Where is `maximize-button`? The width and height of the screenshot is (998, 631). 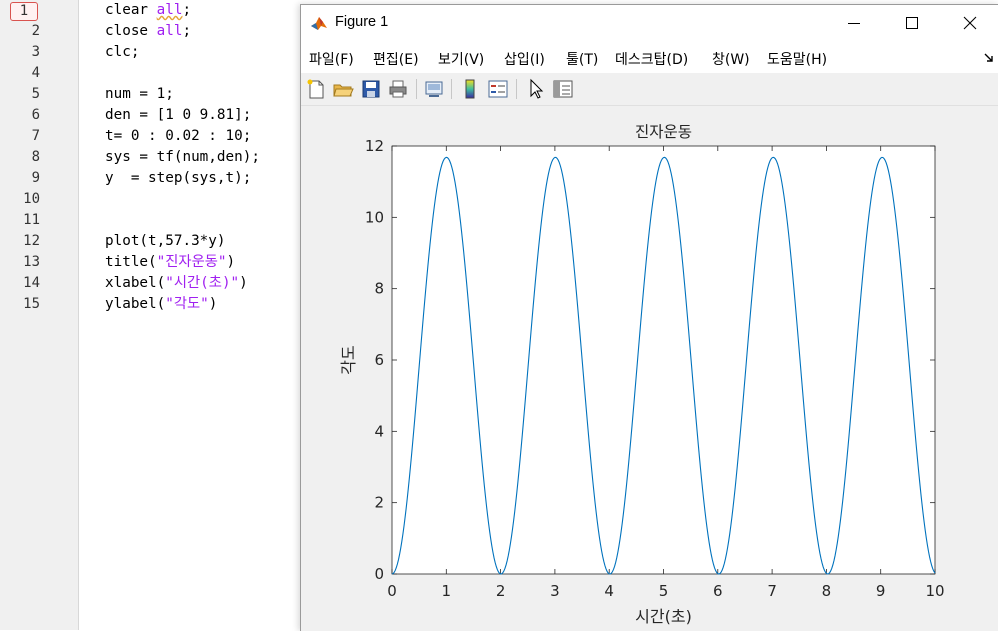 maximize-button is located at coordinates (912, 23).